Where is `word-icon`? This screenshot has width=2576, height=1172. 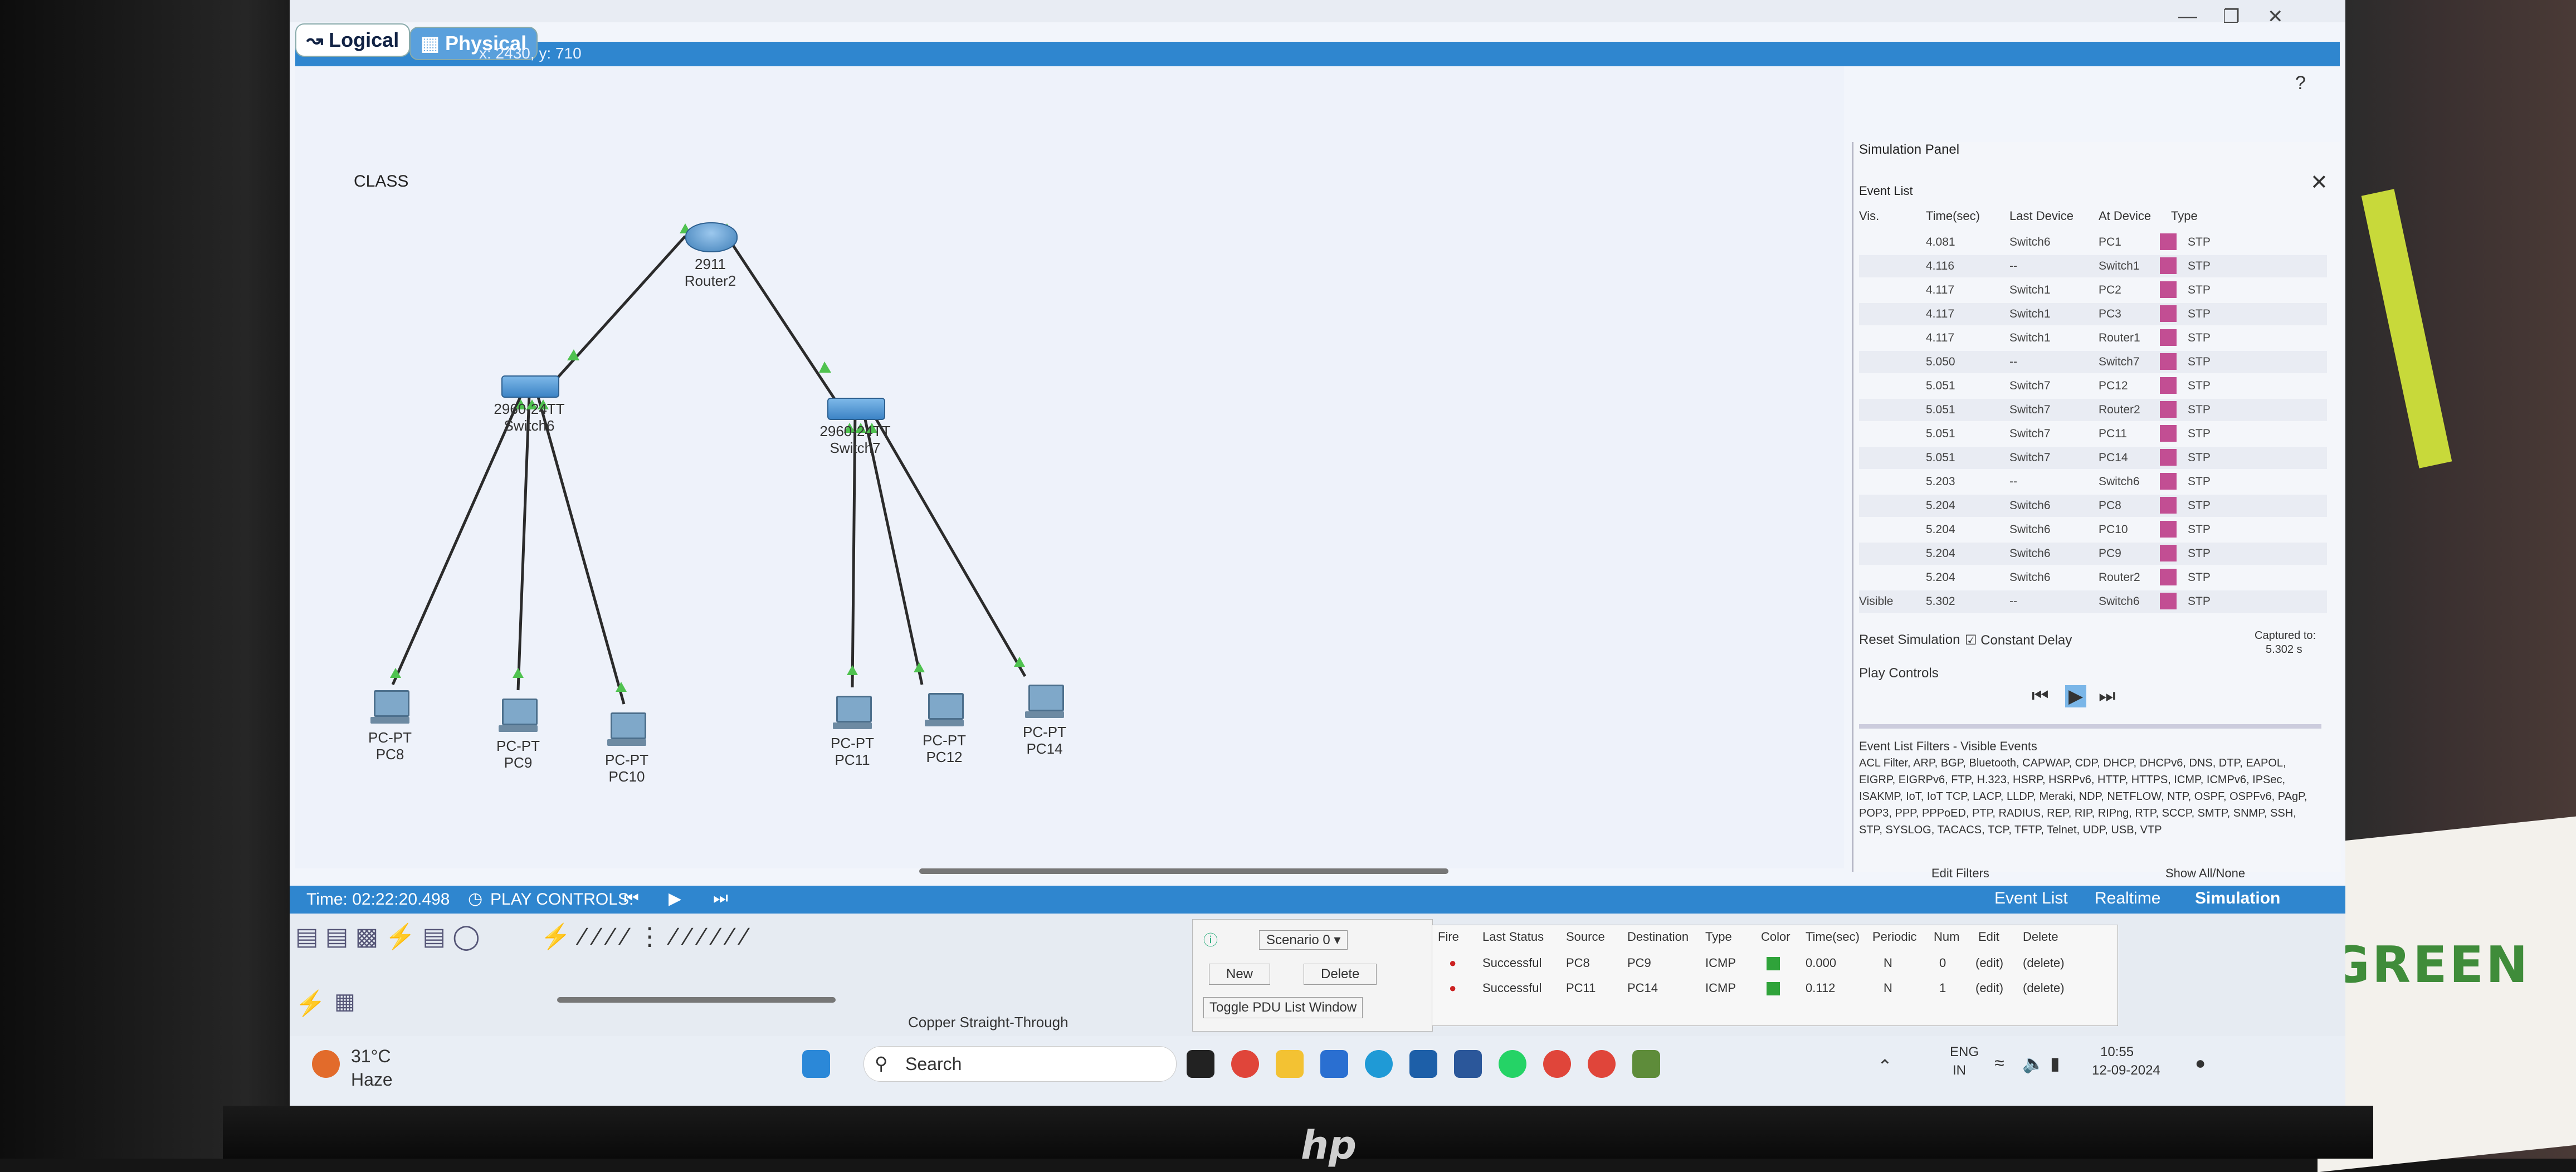
word-icon is located at coordinates (1468, 1064).